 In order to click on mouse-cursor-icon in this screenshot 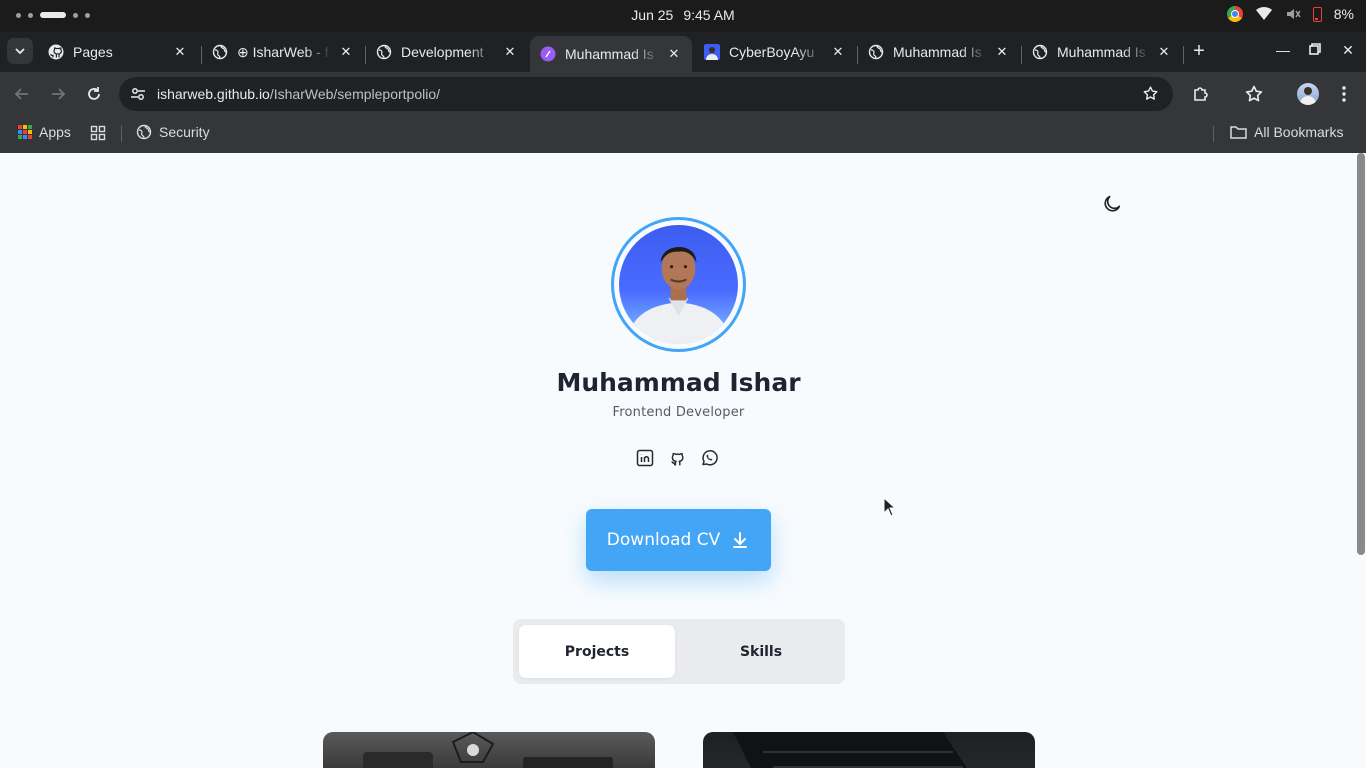, I will do `click(890, 507)`.